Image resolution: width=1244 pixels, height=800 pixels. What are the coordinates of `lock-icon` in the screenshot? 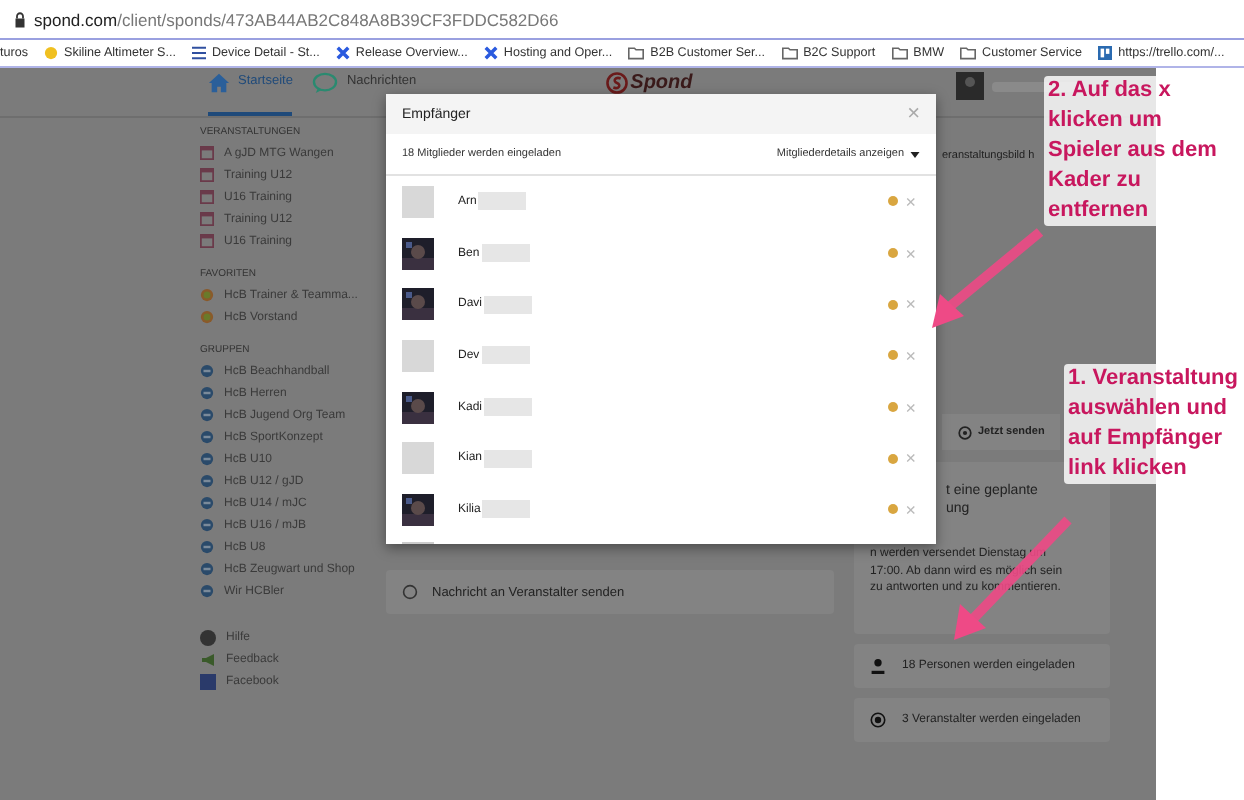 It's located at (20, 19).